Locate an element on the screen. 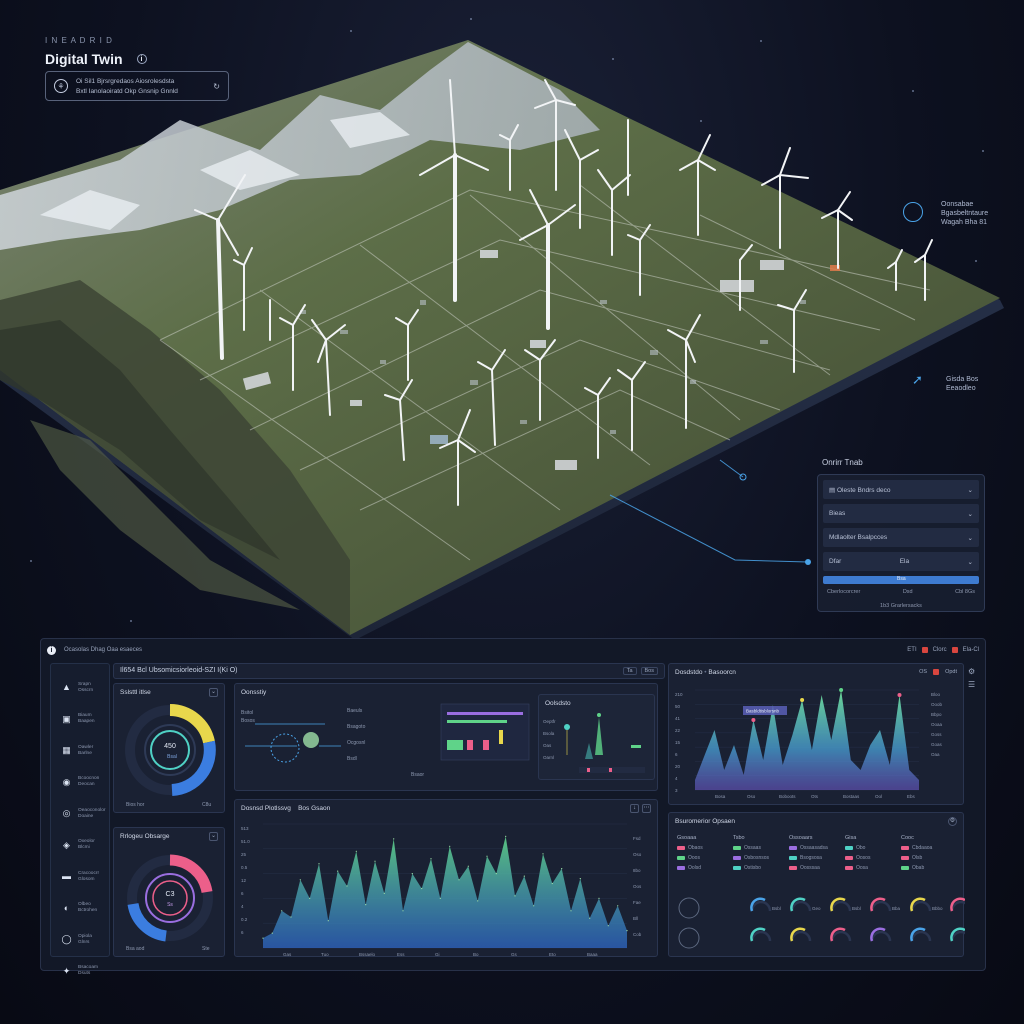 This screenshot has width=1024, height=1024. sidebar-item: ◯ Opiola Glnrs is located at coordinates (80, 940).